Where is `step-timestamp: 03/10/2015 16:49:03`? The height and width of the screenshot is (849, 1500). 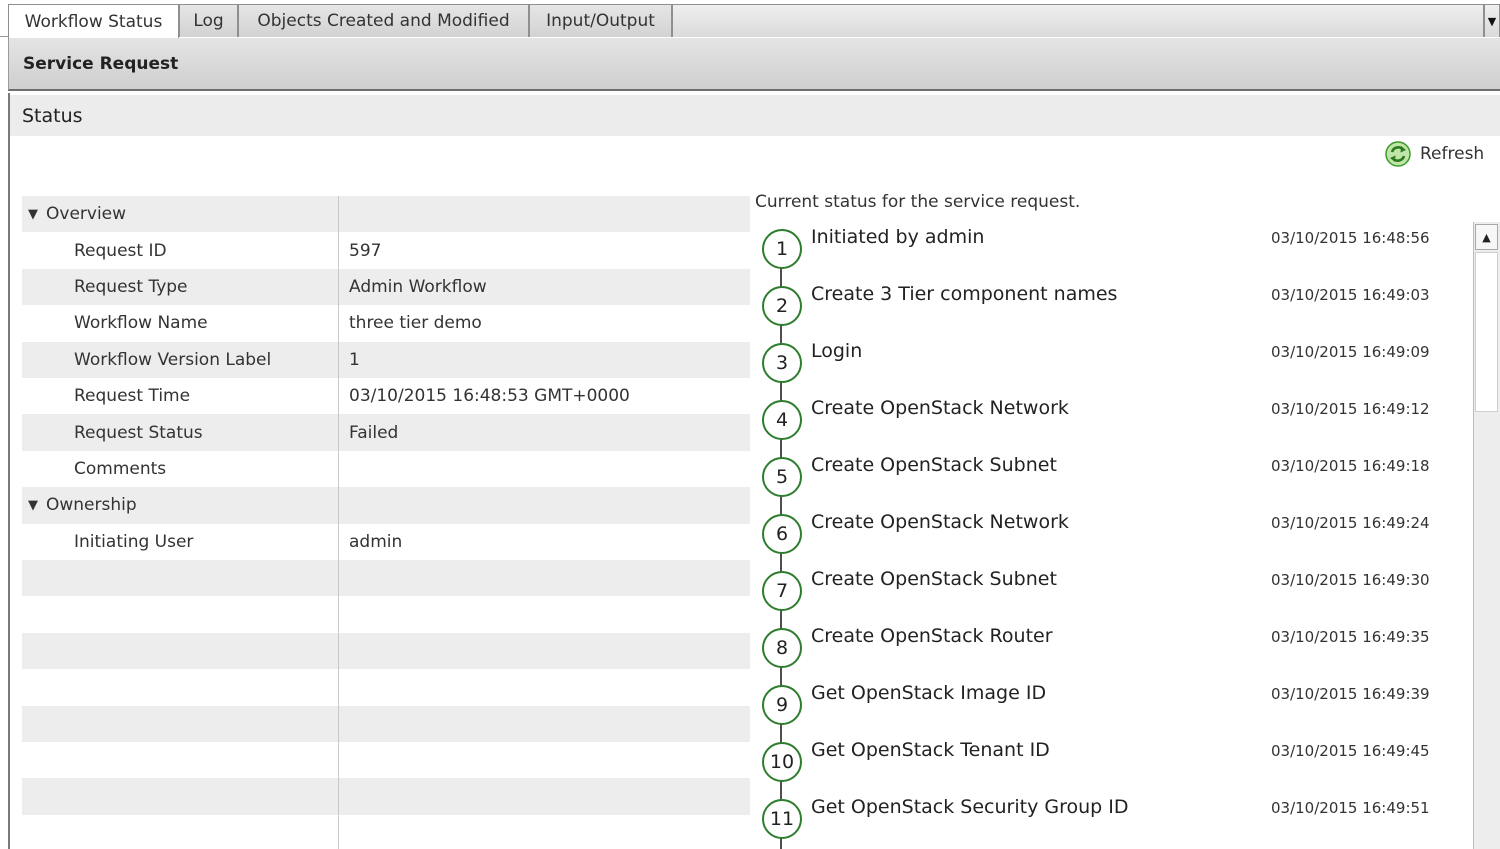
step-timestamp: 03/10/2015 16:49:03 is located at coordinates (1350, 295).